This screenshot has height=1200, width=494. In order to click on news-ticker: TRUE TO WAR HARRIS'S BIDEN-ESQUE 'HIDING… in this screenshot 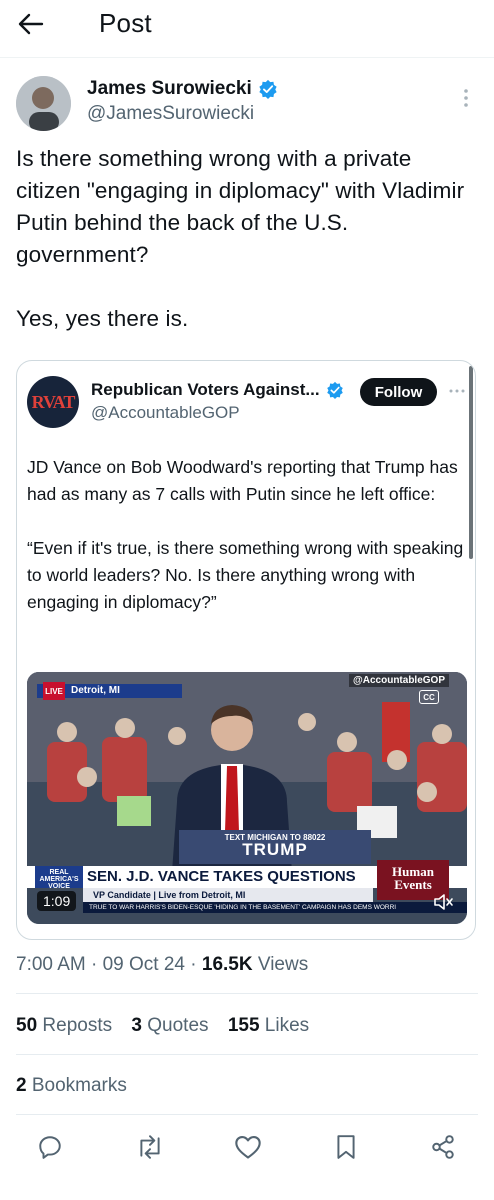, I will do `click(275, 907)`.